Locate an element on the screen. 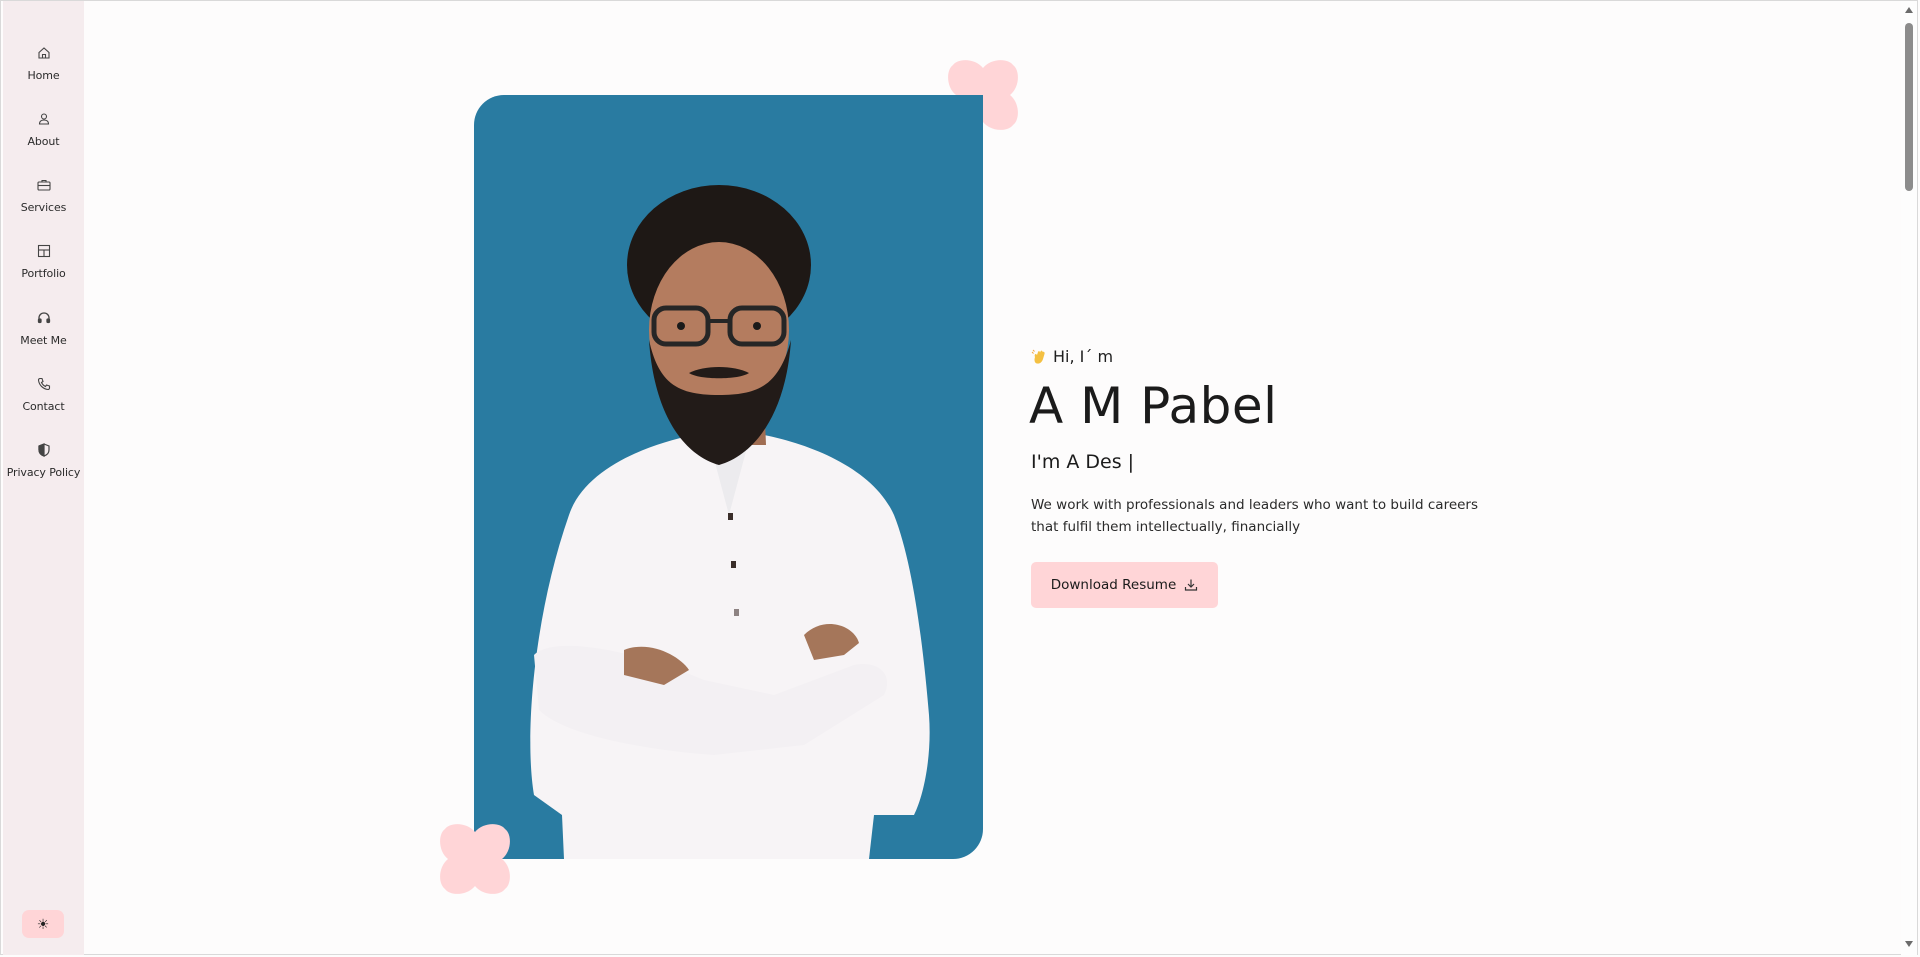  sun-icon: ☀ is located at coordinates (43, 923).